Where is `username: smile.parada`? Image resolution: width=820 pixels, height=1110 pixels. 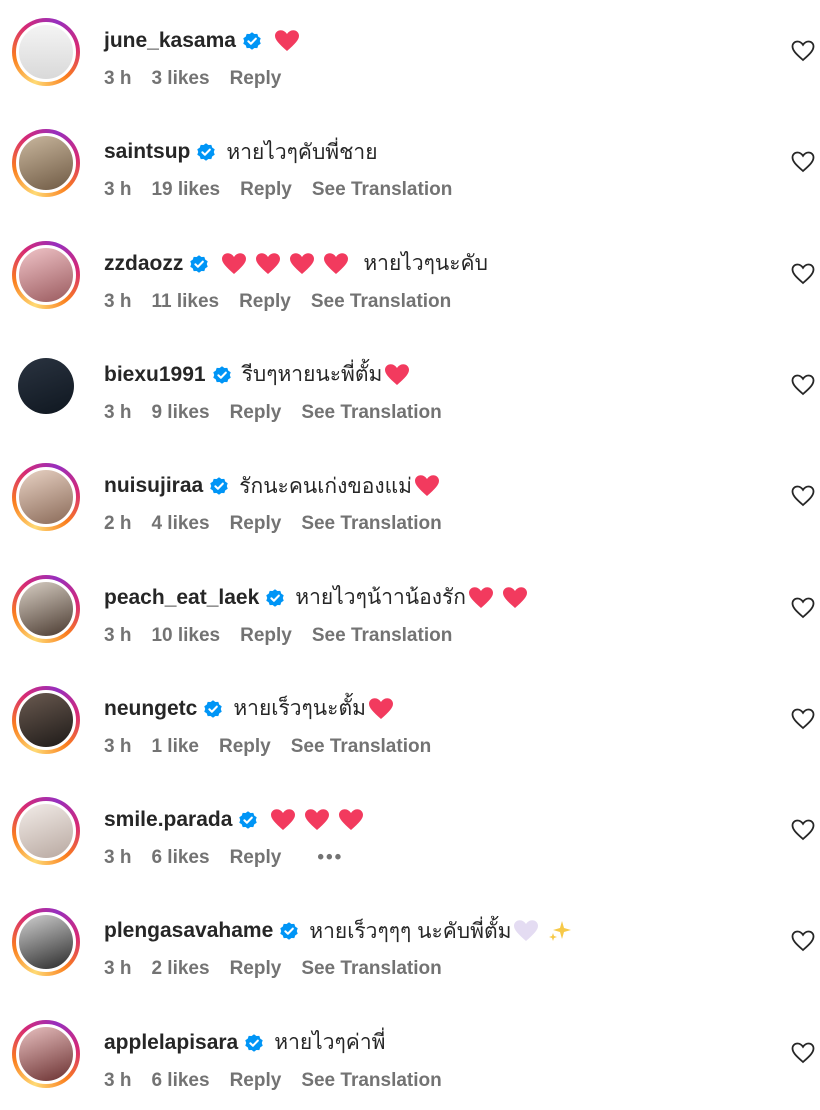
username: smile.parada is located at coordinates (168, 820).